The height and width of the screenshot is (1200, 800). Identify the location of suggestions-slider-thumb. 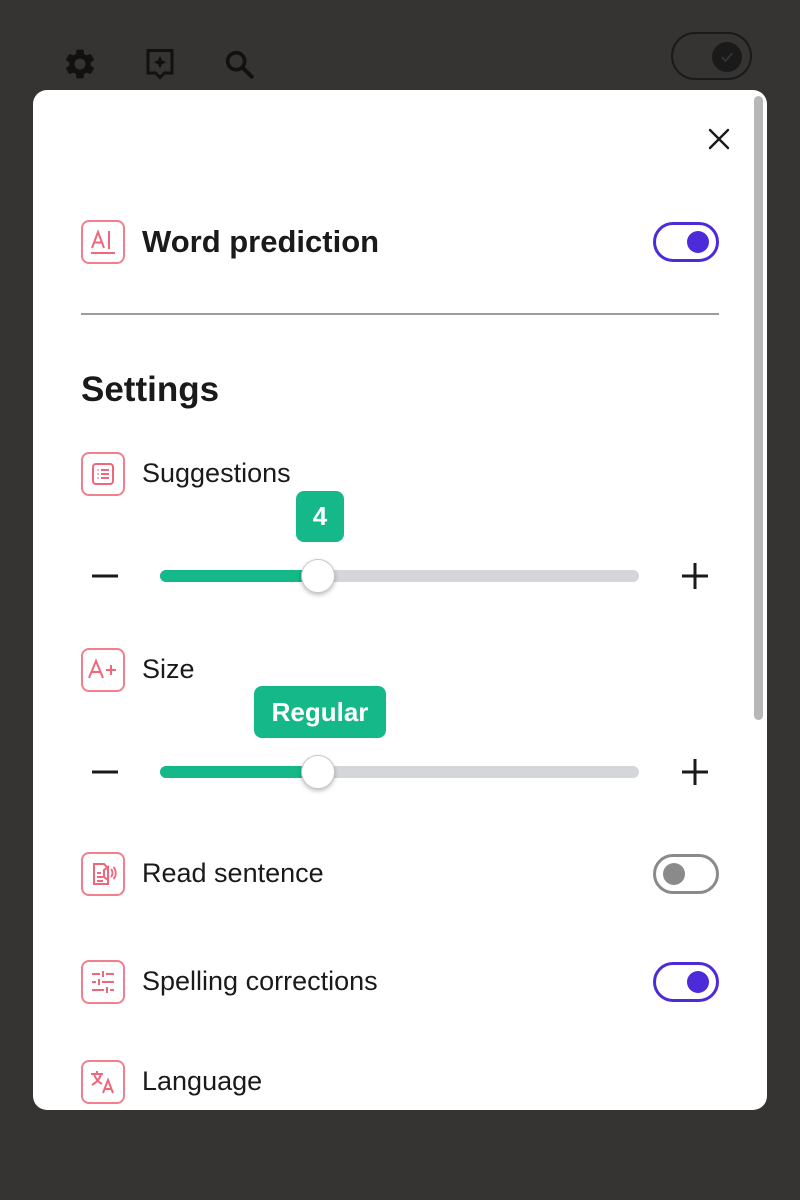
(318, 576).